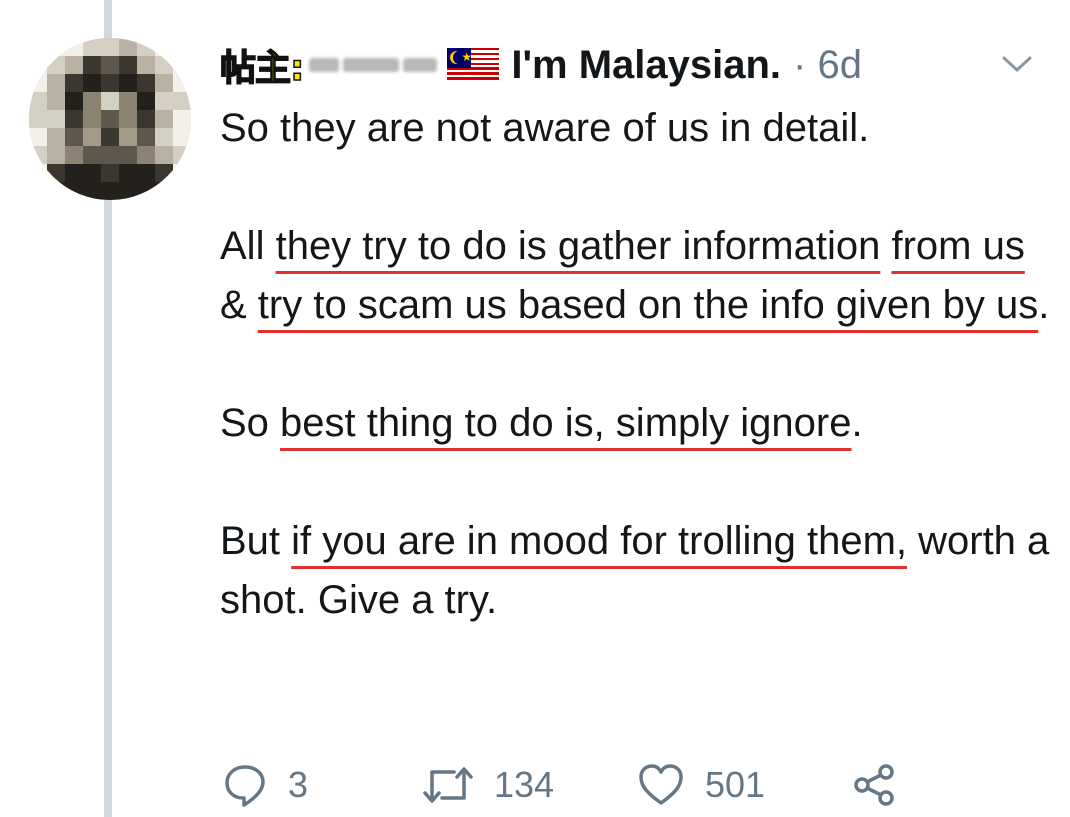 The width and height of the screenshot is (1070, 817). I want to click on tweet-paragraph: So best thing to do is, simply ignore., so click(635, 423).